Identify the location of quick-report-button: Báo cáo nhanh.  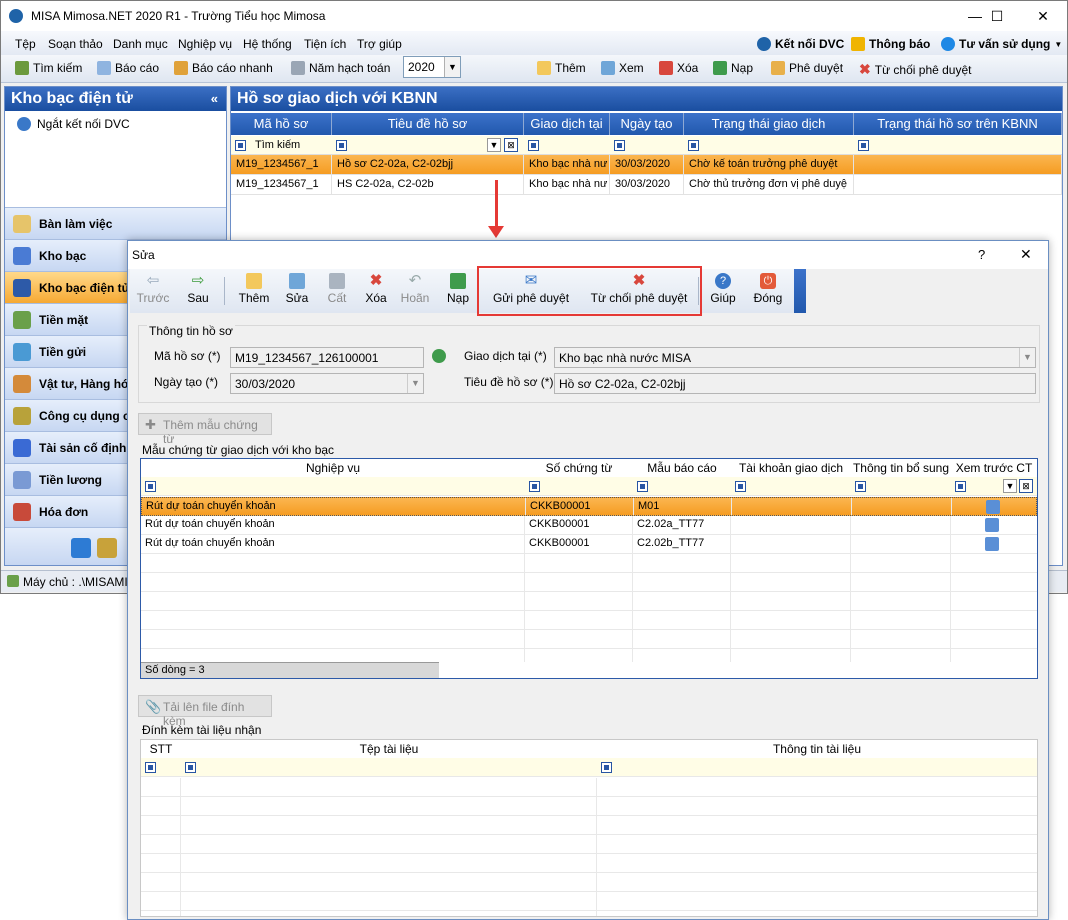
(223, 68).